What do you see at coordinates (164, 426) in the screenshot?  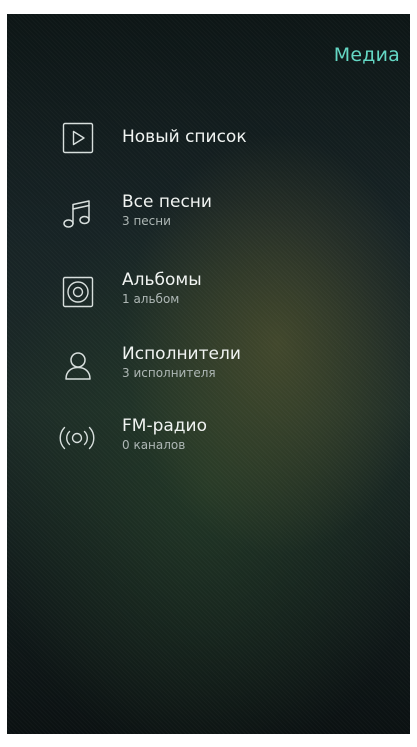 I see `menu-item-label: FM-радио` at bounding box center [164, 426].